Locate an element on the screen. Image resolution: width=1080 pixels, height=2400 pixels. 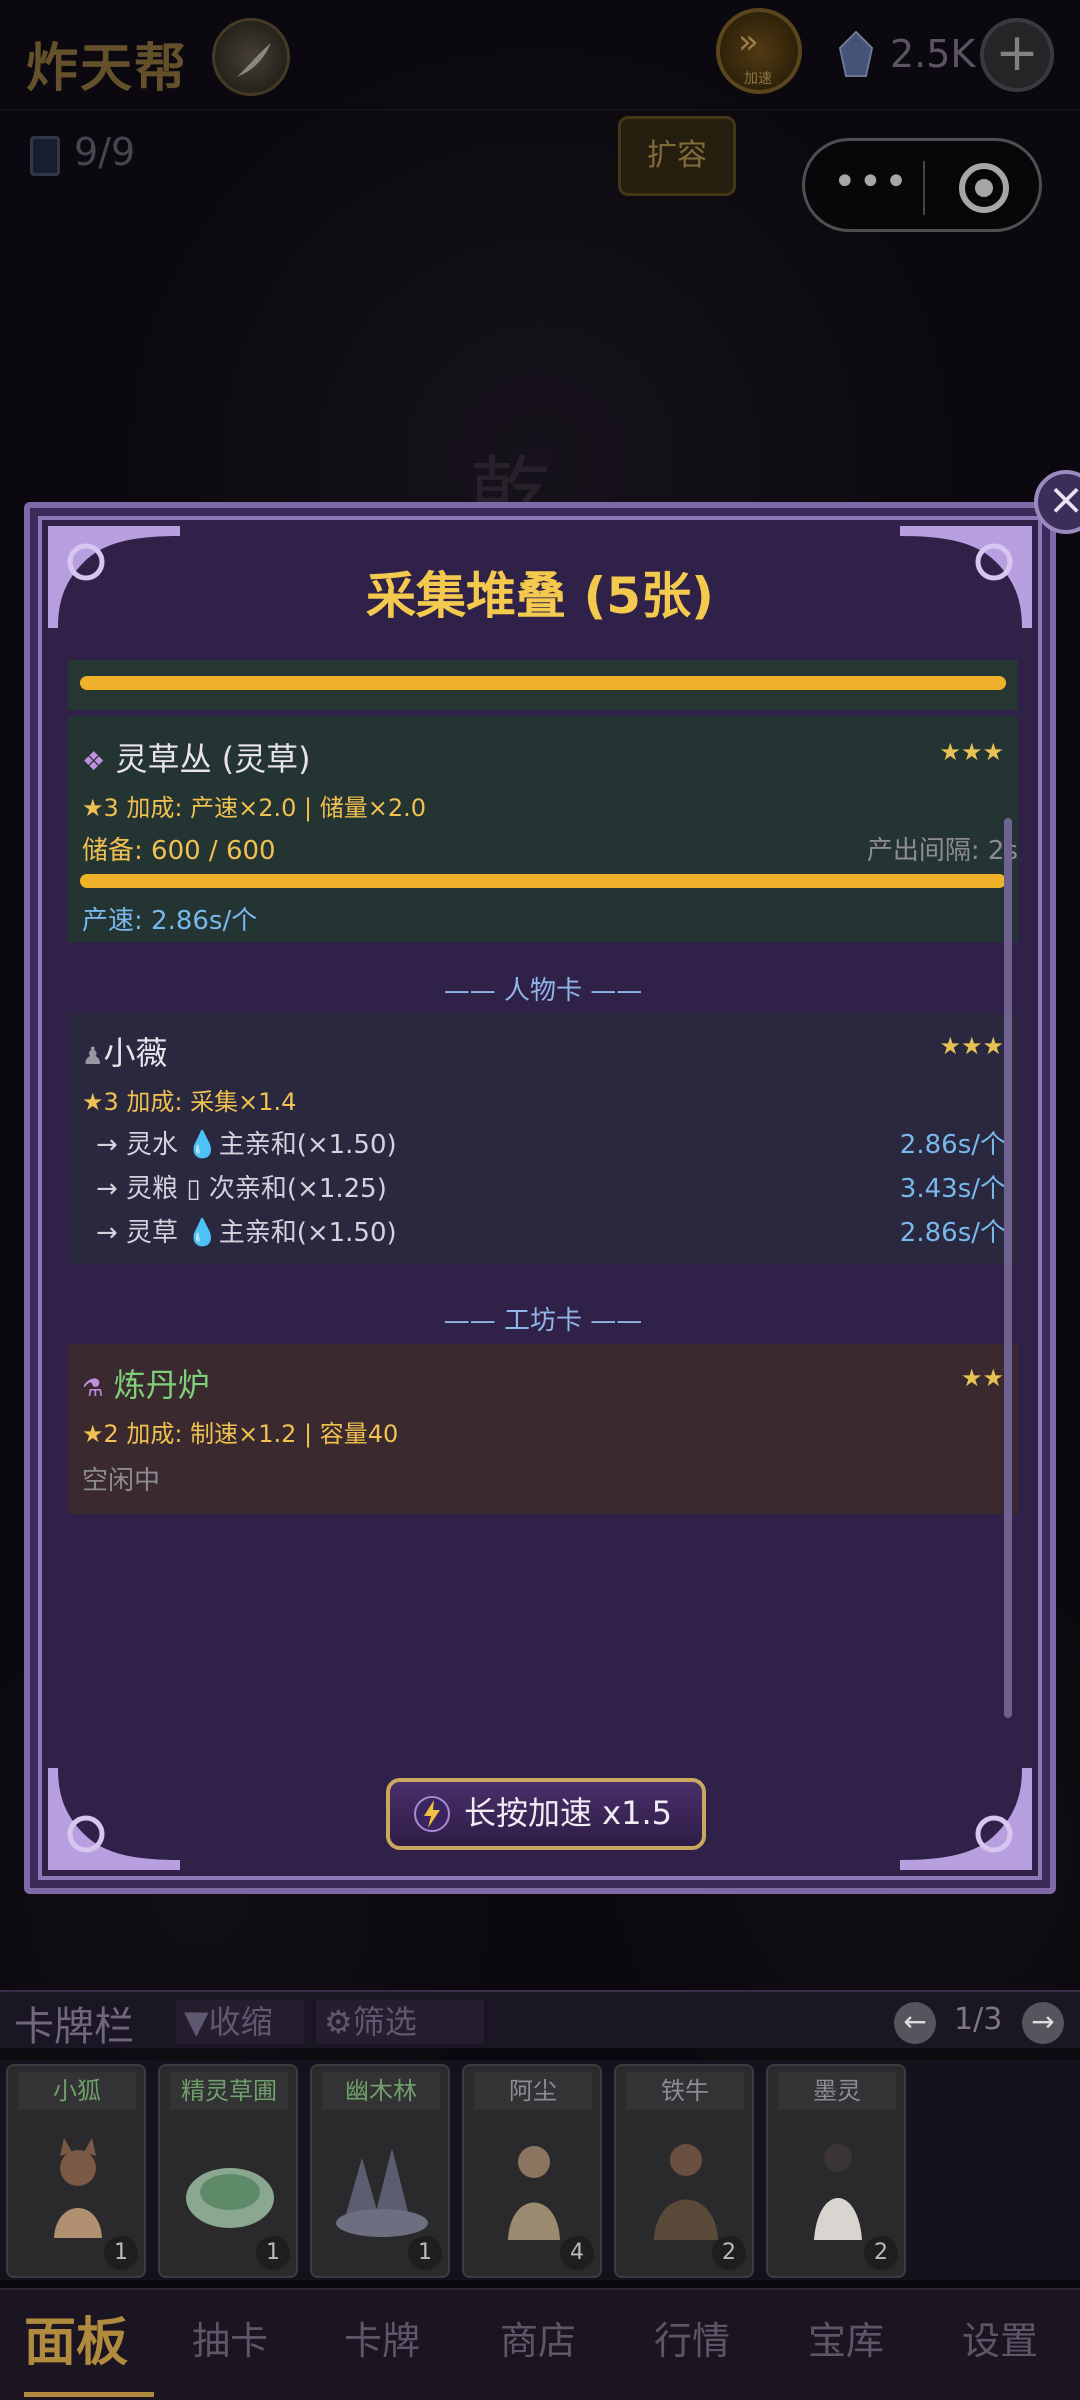
herb-rate: 产速: 2.86s/个 is located at coordinates (170, 921).